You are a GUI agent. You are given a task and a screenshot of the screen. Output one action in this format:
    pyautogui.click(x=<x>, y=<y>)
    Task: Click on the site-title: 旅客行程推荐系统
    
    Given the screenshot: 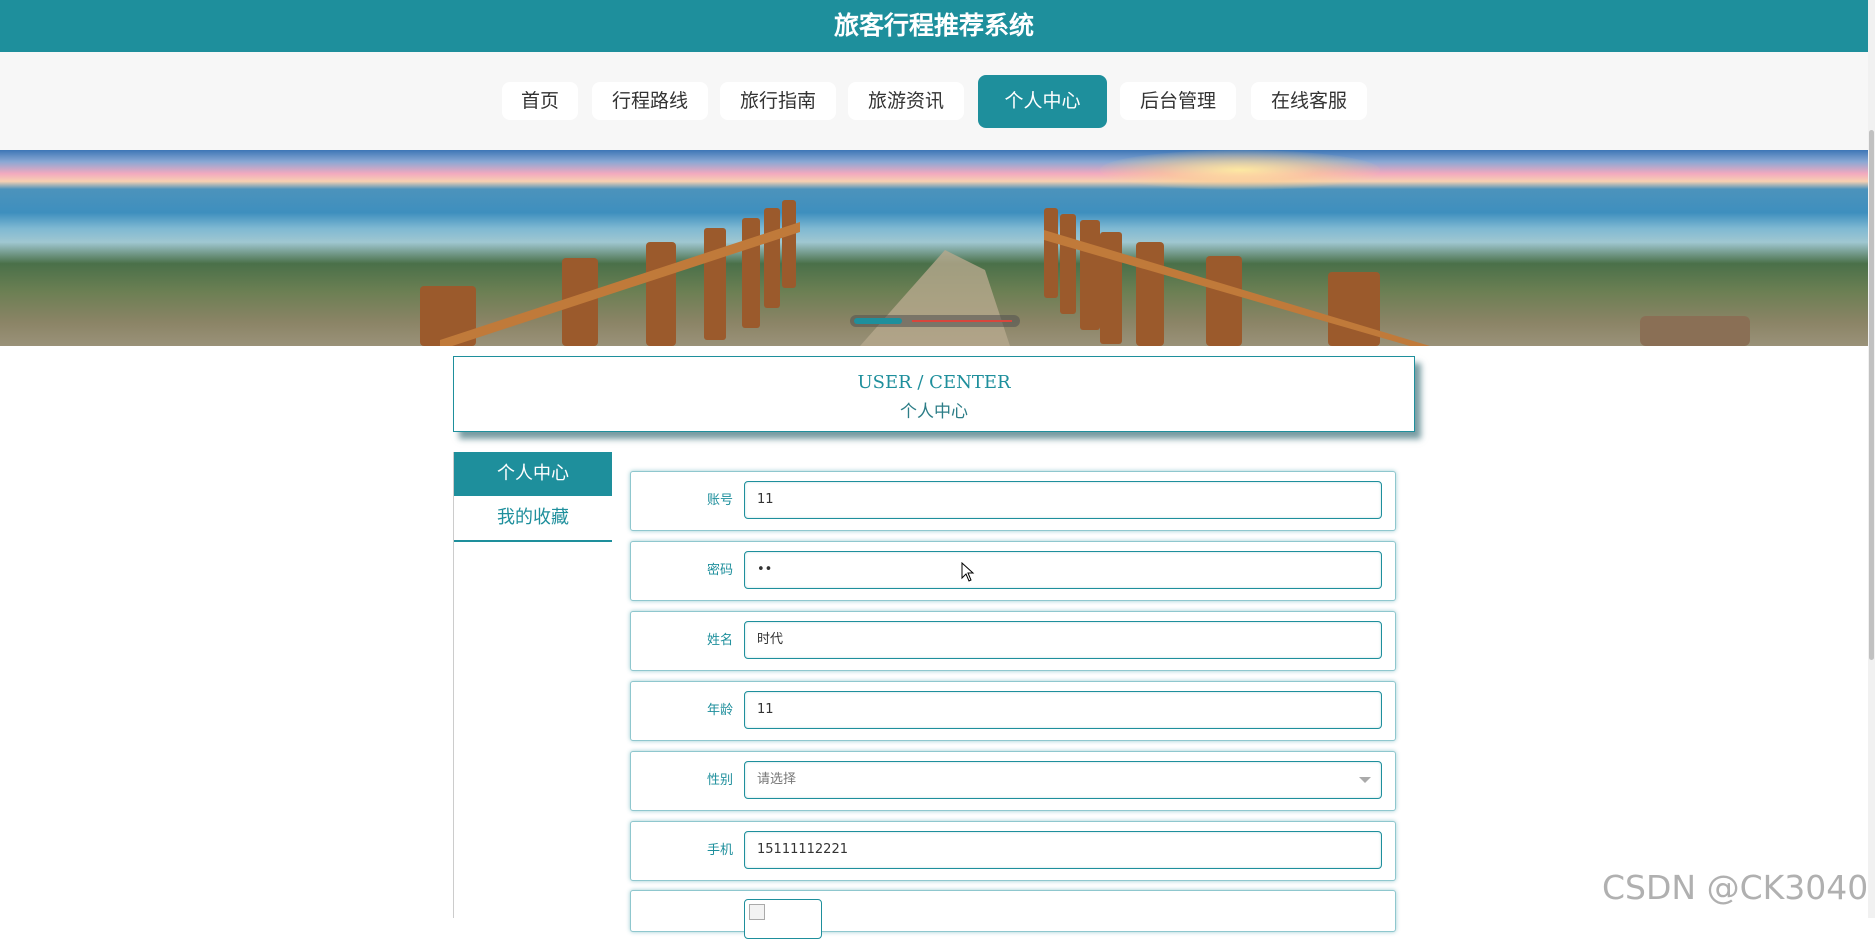 What is the action you would take?
    pyautogui.click(x=933, y=25)
    